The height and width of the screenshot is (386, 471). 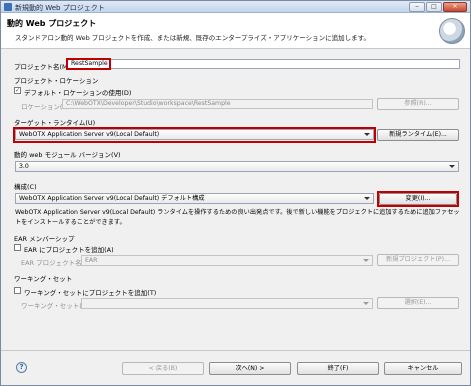 I want to click on ear-membership-section-label: EAR メンバーシップ, so click(x=44, y=239).